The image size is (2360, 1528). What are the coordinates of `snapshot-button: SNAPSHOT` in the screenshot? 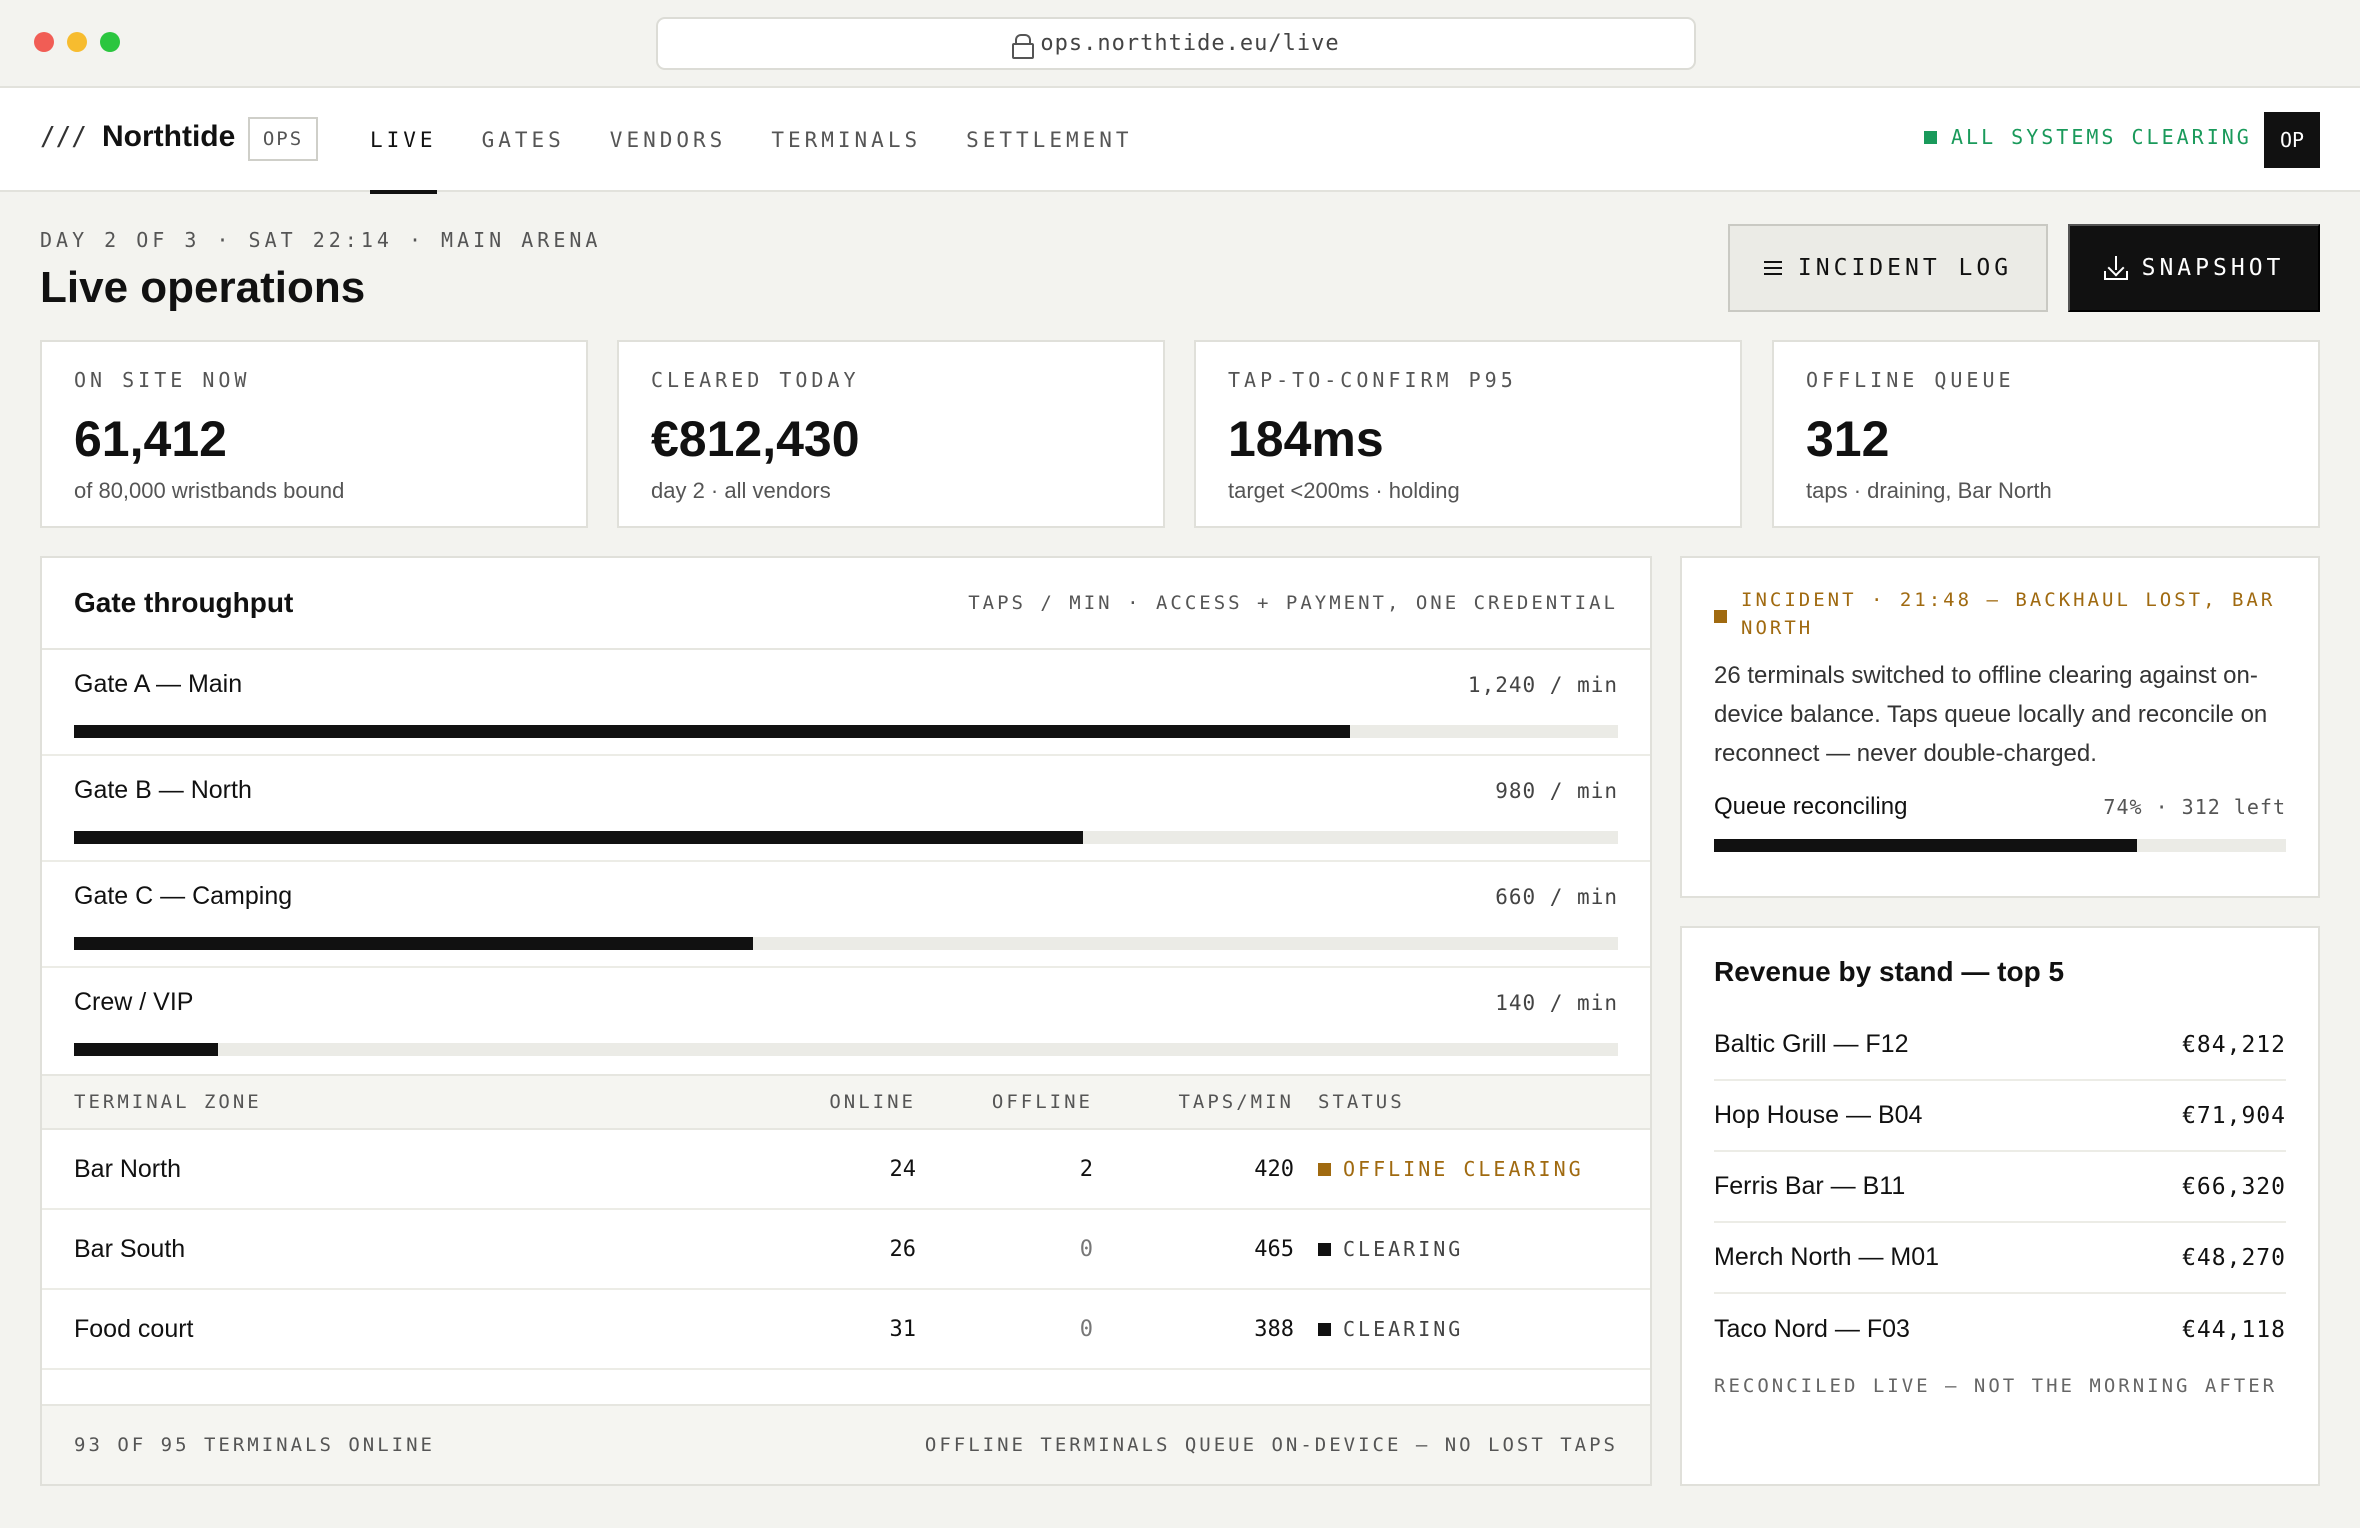 It's located at (2194, 268).